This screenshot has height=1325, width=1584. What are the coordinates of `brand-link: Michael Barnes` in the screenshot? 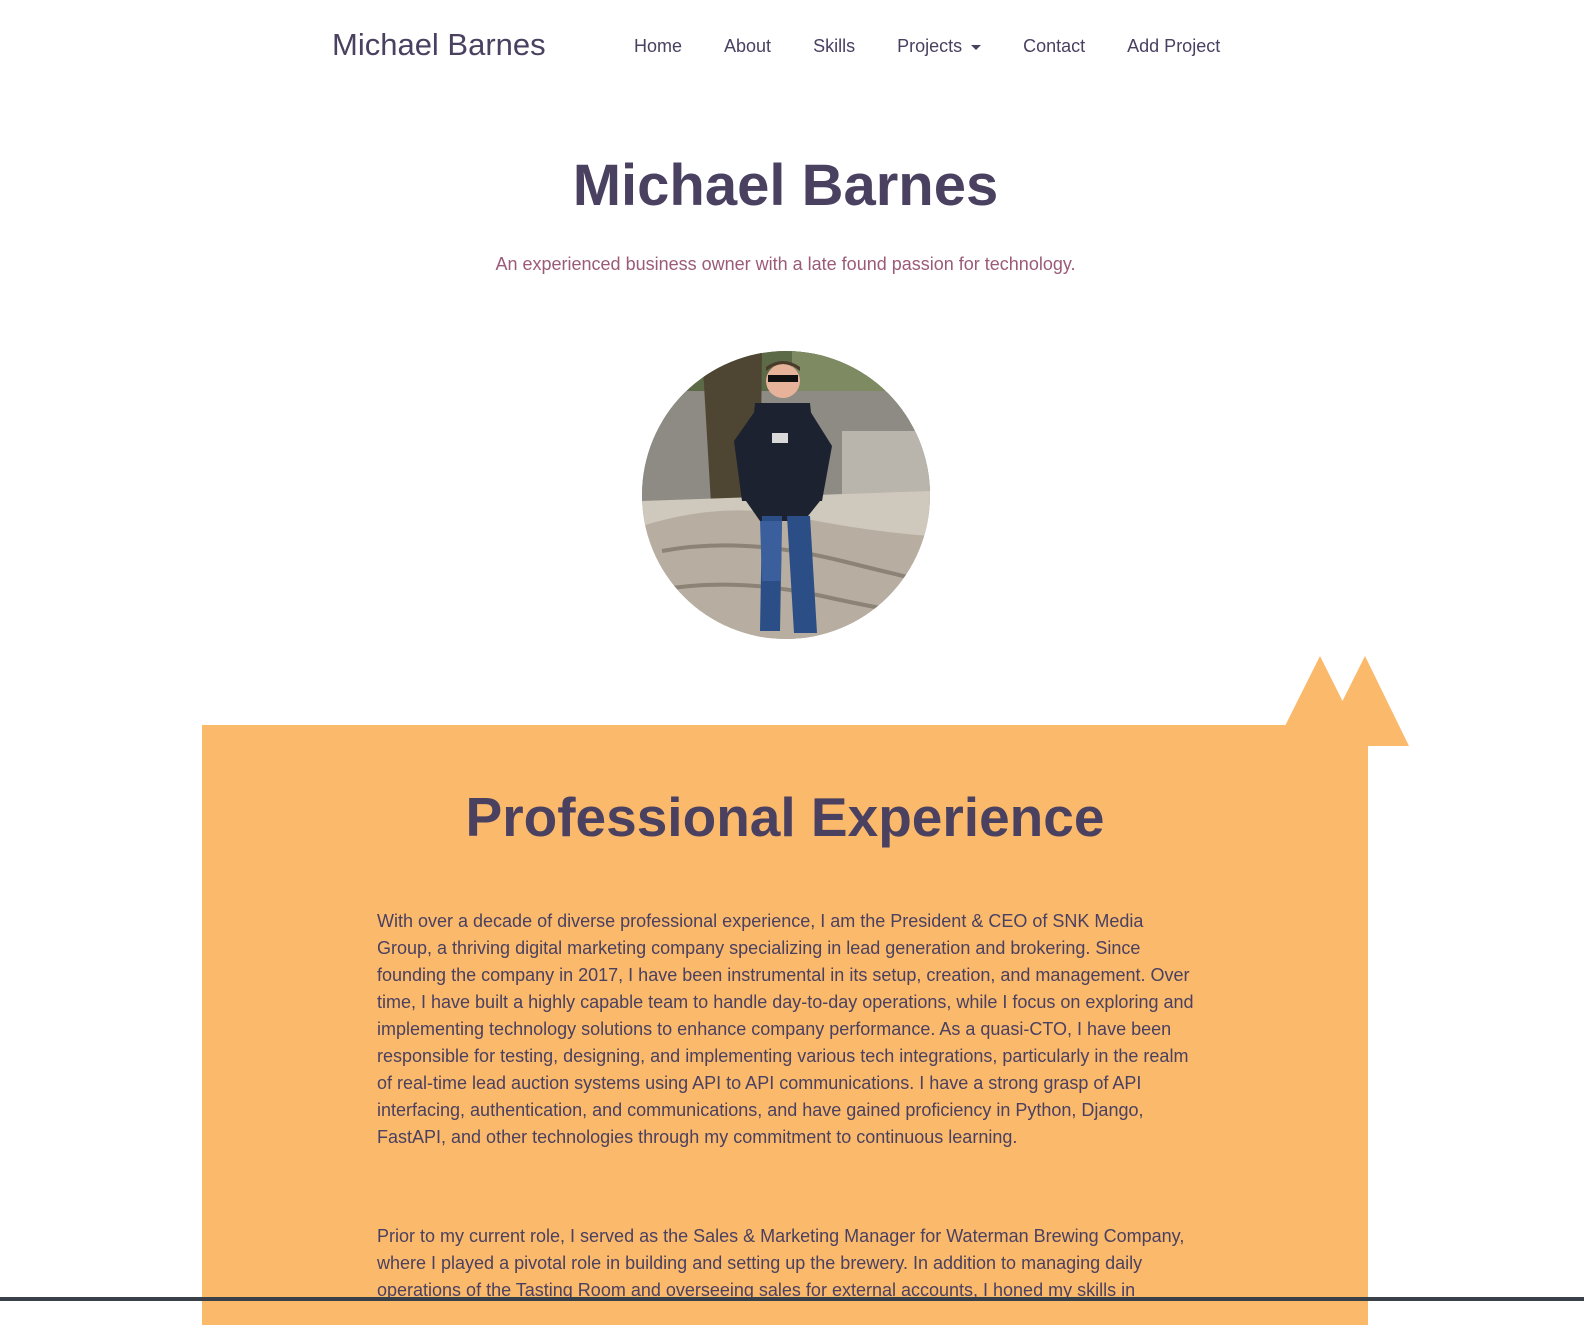 It's located at (439, 45).